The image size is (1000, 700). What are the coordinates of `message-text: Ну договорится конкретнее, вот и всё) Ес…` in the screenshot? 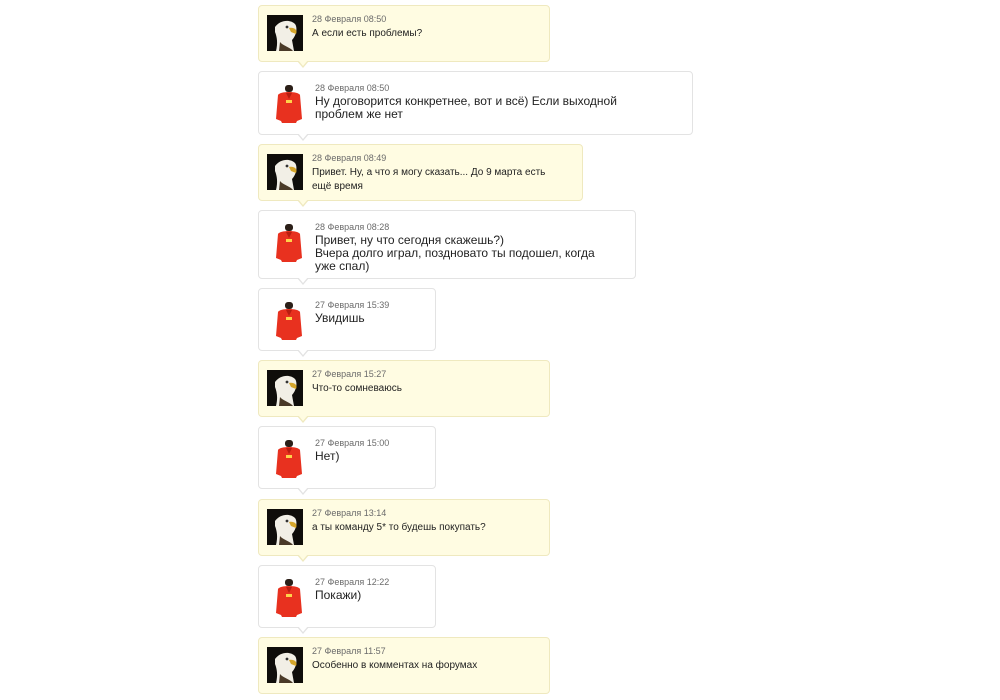 It's located at (466, 107).